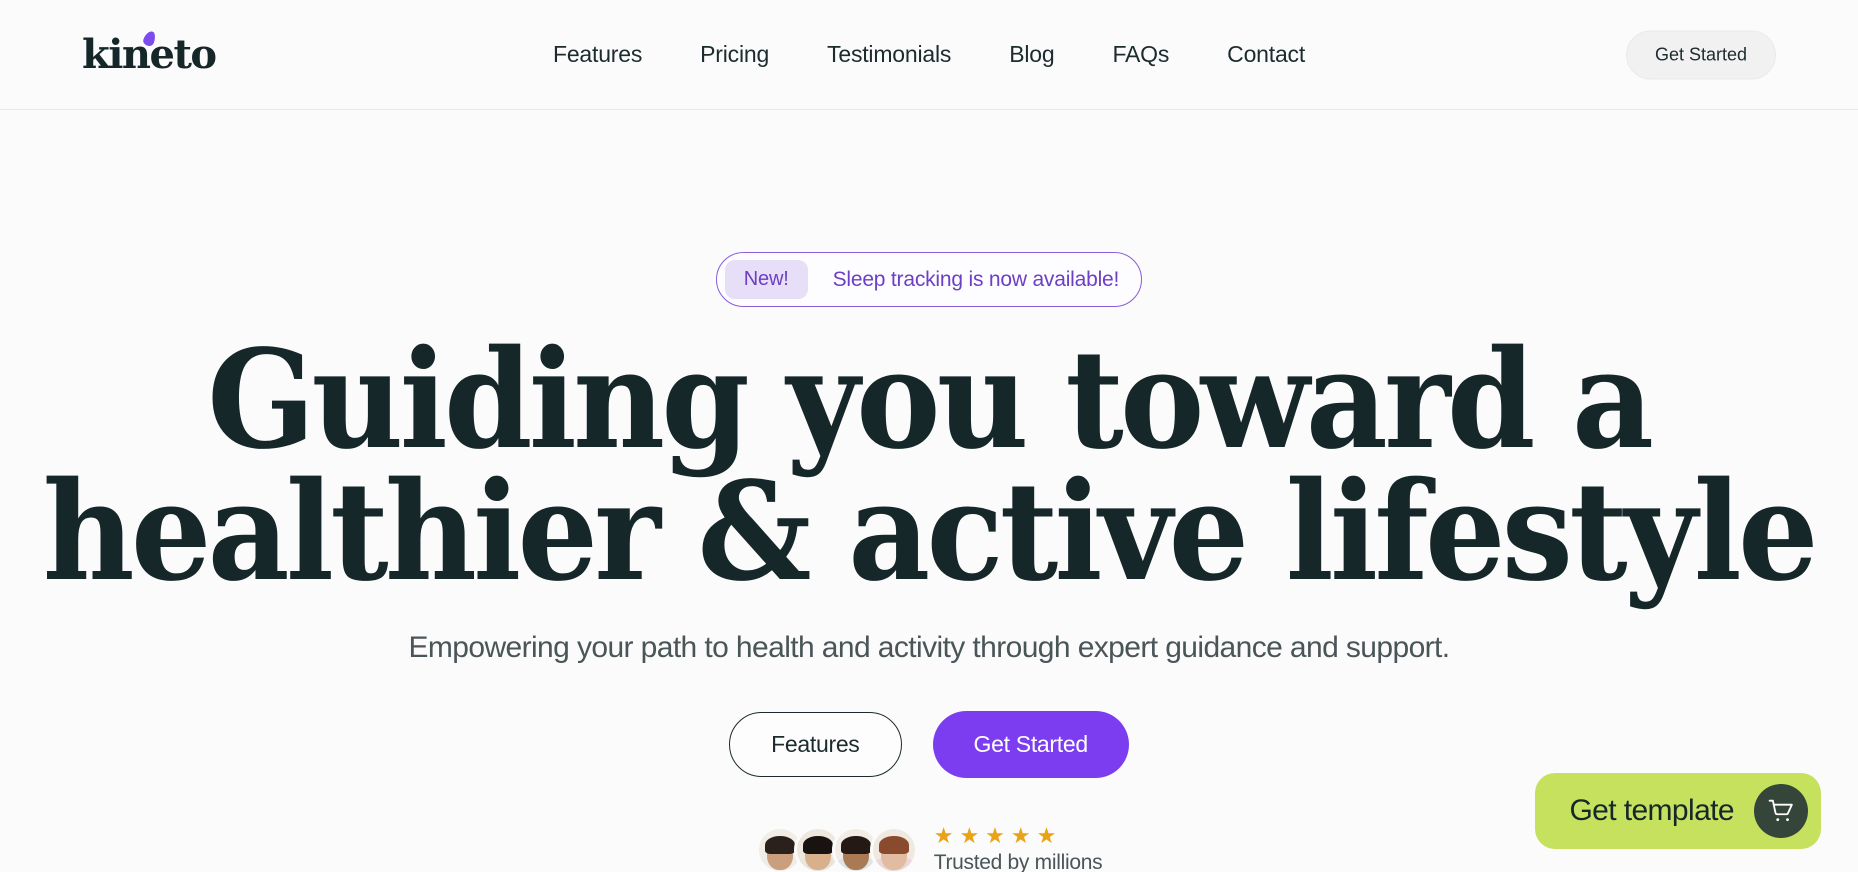 The width and height of the screenshot is (1858, 872). What do you see at coordinates (1018, 861) in the screenshot?
I see `trusted-label: Trusted by millions` at bounding box center [1018, 861].